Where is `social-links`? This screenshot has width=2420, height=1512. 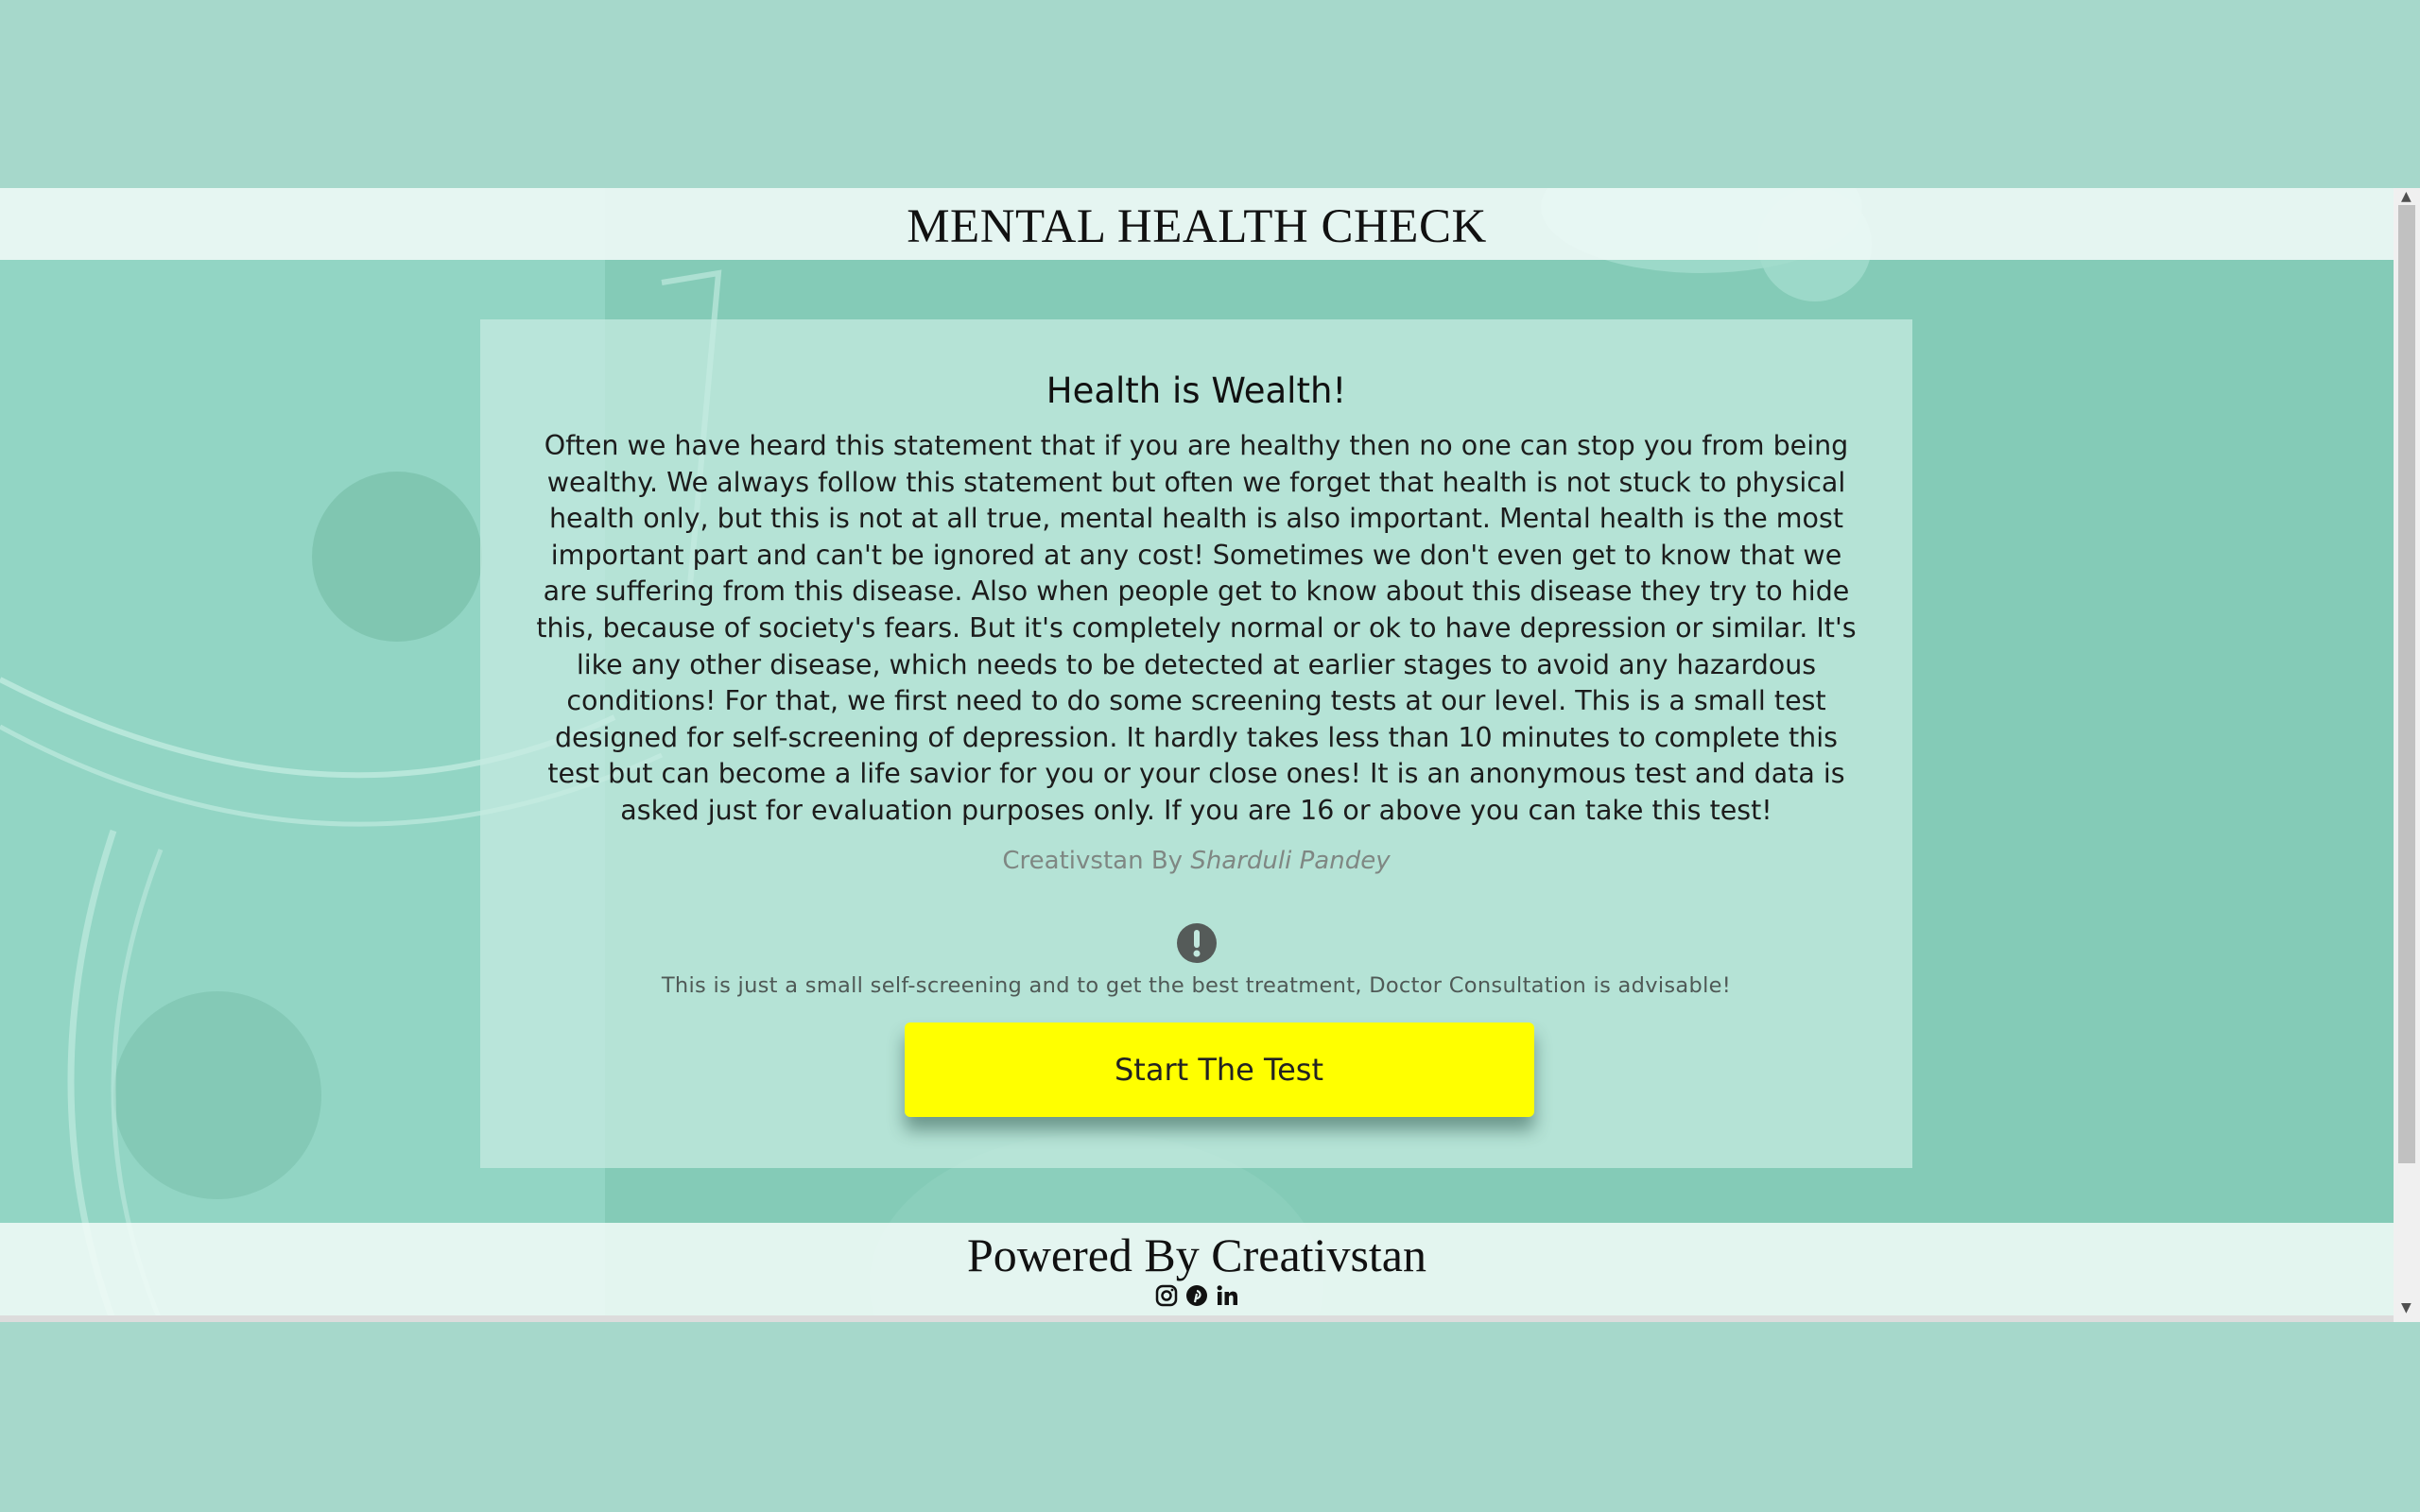 social-links is located at coordinates (1197, 1295).